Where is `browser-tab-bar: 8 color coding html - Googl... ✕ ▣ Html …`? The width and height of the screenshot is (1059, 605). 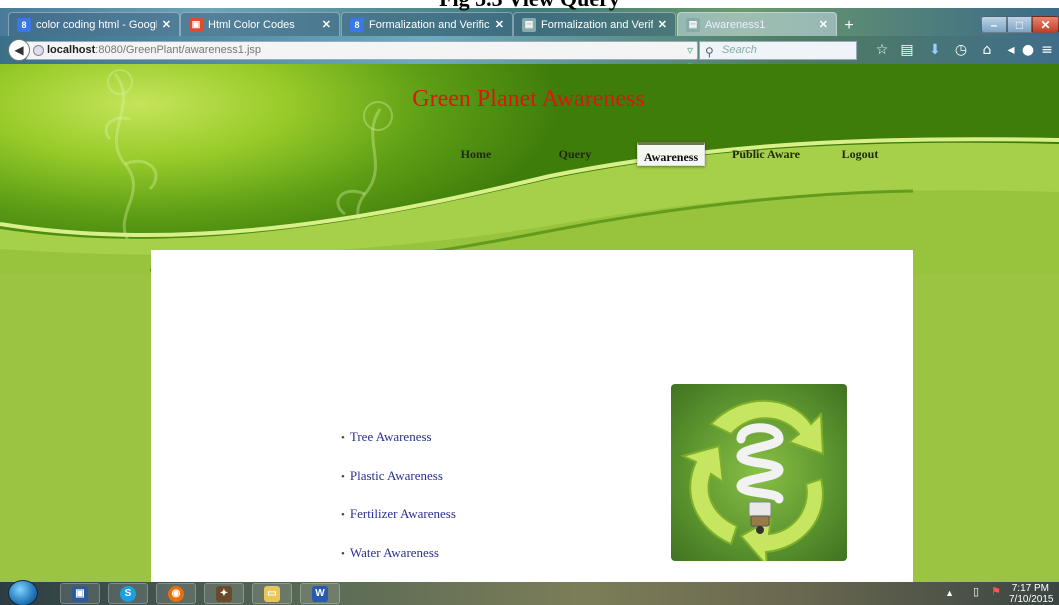
browser-tab-bar: 8 color coding html - Googl... ✕ ▣ Html … is located at coordinates (529, 22).